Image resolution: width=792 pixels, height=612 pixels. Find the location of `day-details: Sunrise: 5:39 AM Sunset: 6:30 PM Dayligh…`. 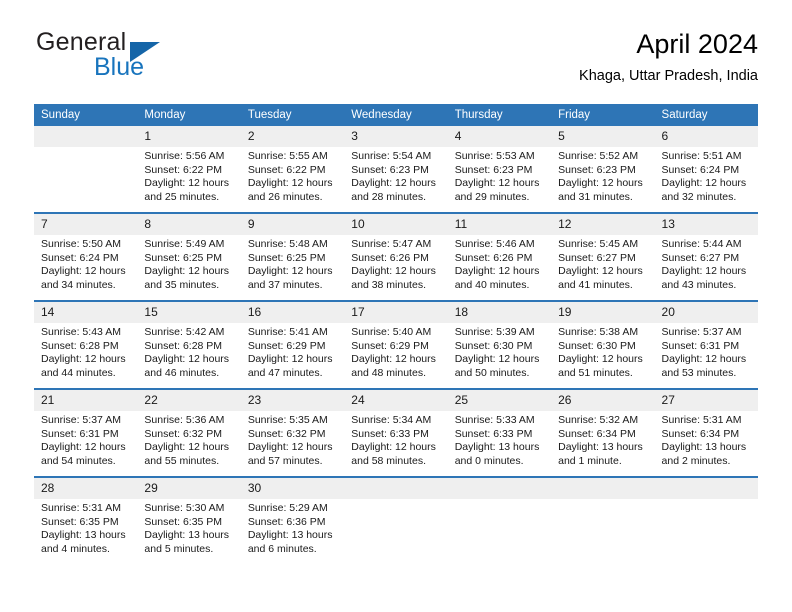

day-details: Sunrise: 5:39 AM Sunset: 6:30 PM Dayligh… is located at coordinates (499, 351).